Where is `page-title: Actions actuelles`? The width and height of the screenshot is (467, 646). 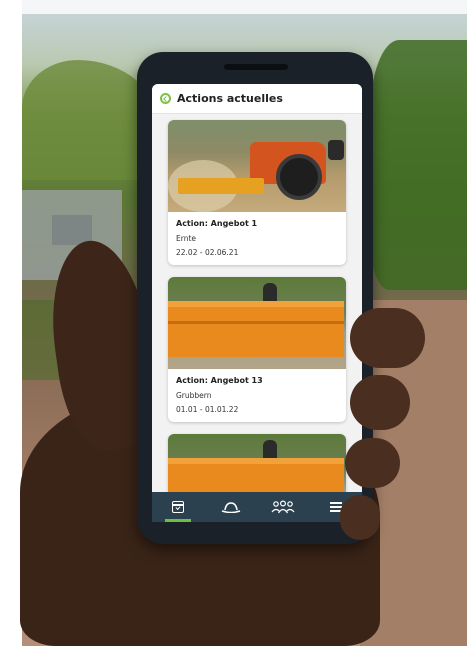 page-title: Actions actuelles is located at coordinates (230, 98).